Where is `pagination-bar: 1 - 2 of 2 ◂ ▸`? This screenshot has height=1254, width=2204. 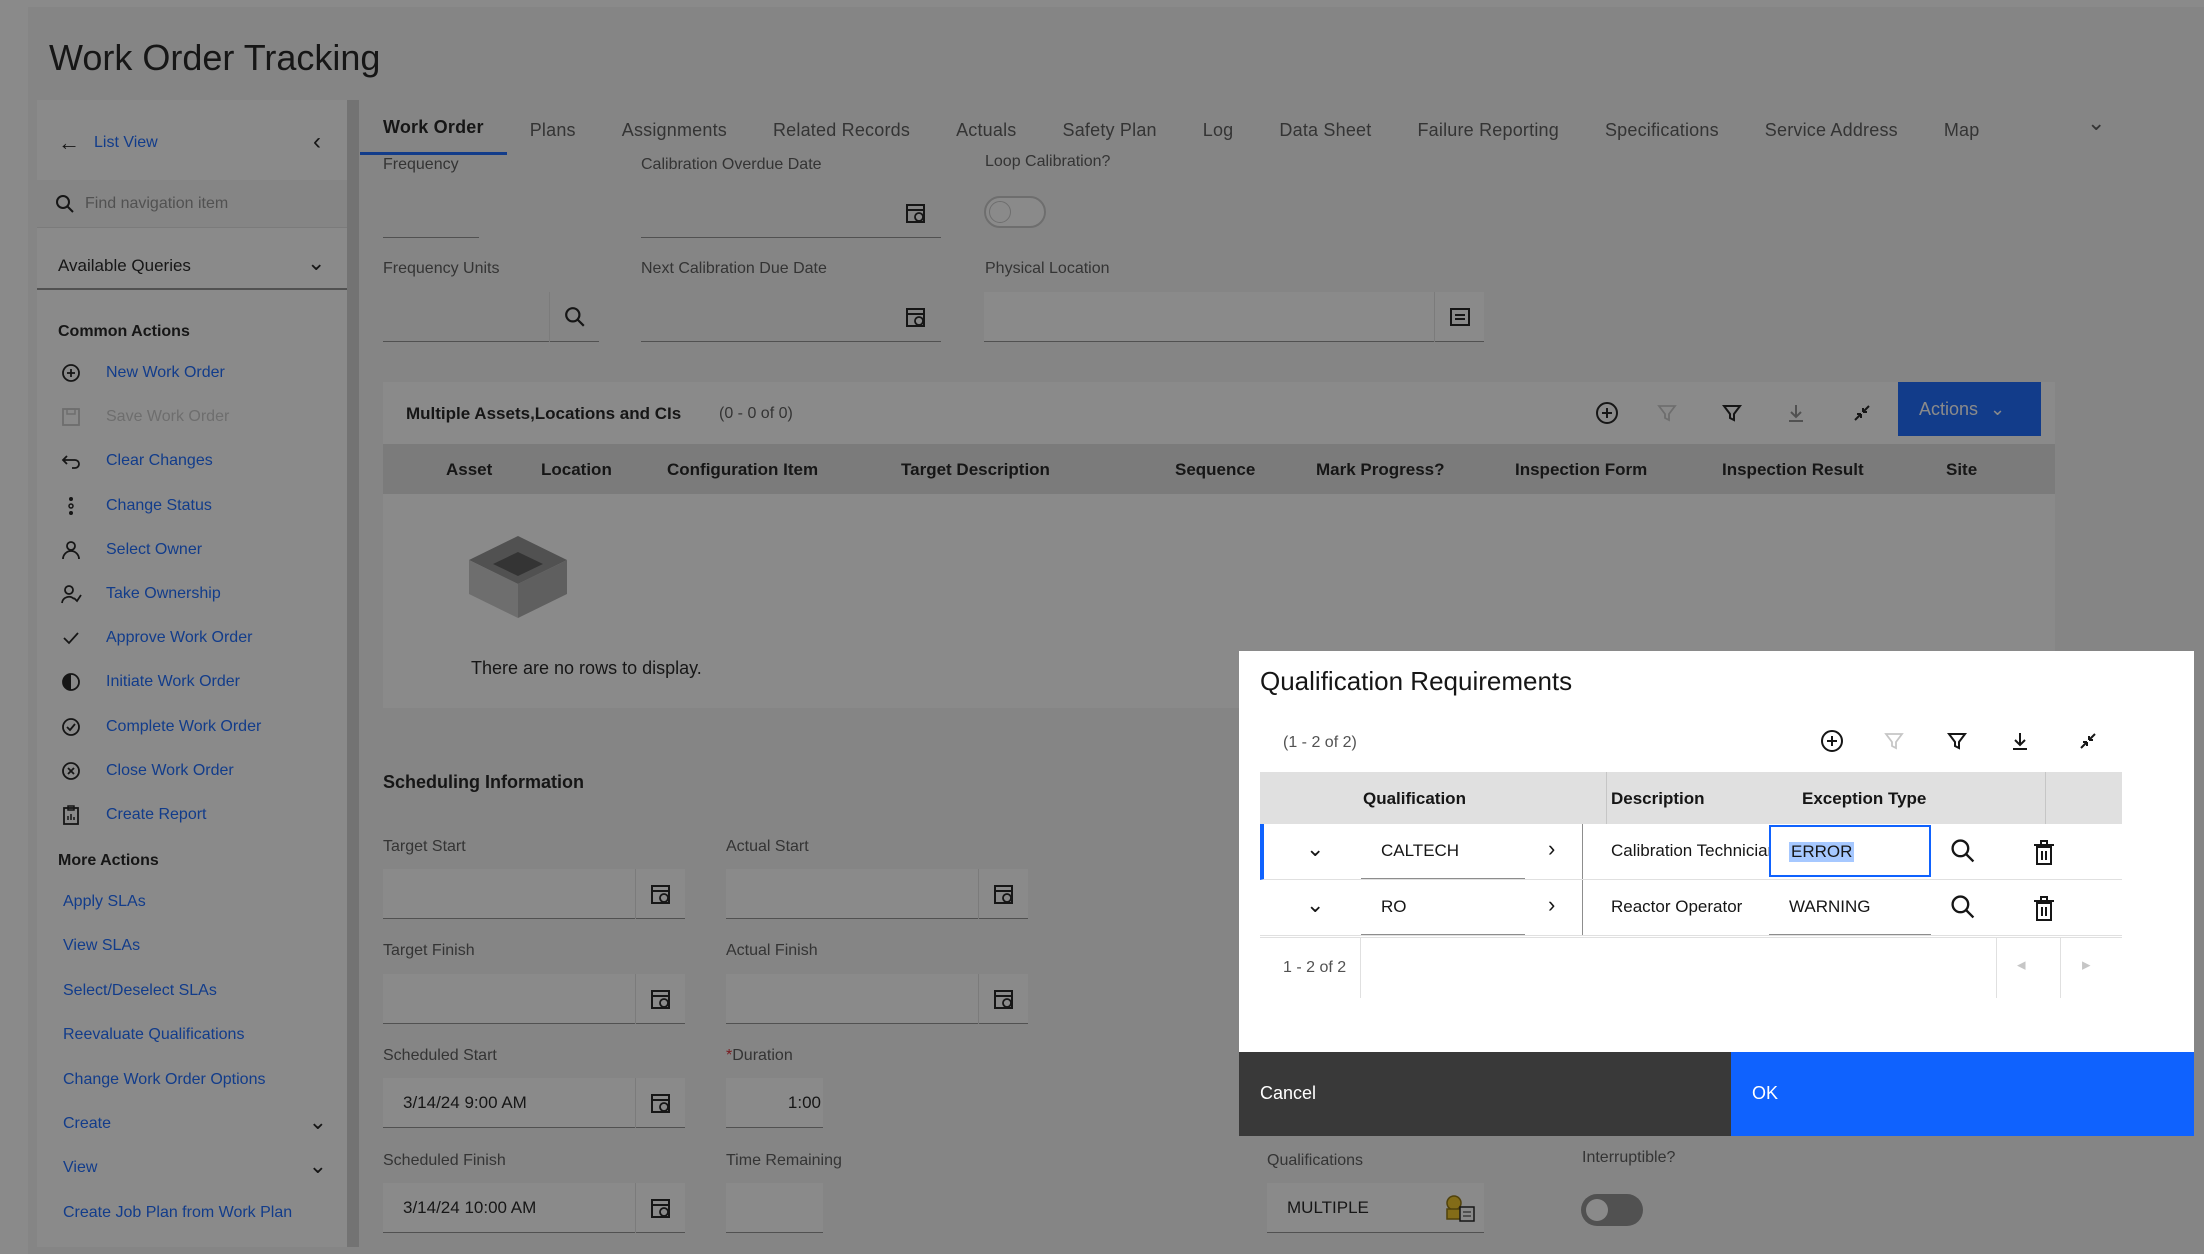
pagination-bar: 1 - 2 of 2 ◂ ▸ is located at coordinates (1691, 967).